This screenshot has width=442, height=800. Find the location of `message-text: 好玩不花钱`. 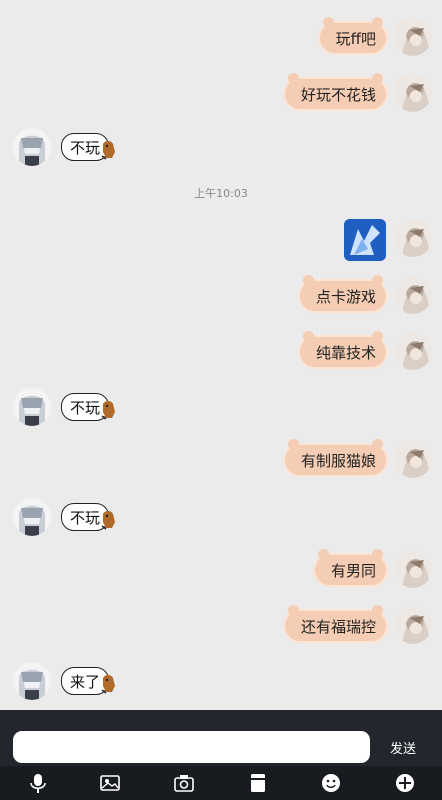

message-text: 好玩不花钱 is located at coordinates (338, 94).